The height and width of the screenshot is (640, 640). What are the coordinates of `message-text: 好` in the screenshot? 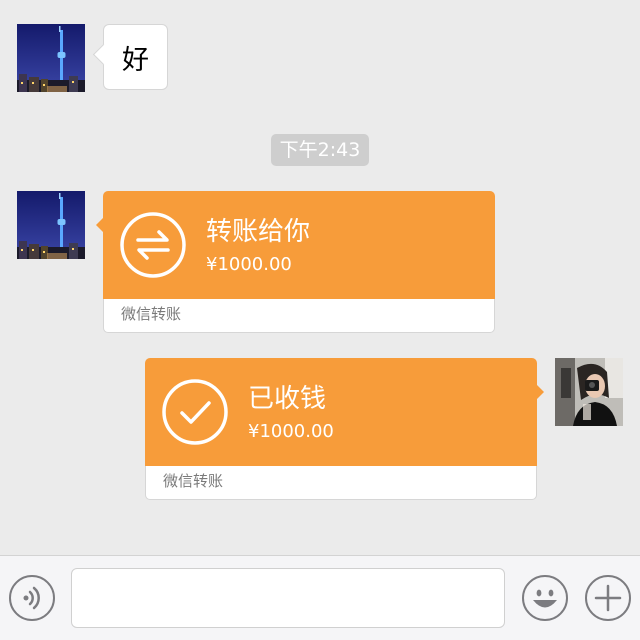 It's located at (135, 60).